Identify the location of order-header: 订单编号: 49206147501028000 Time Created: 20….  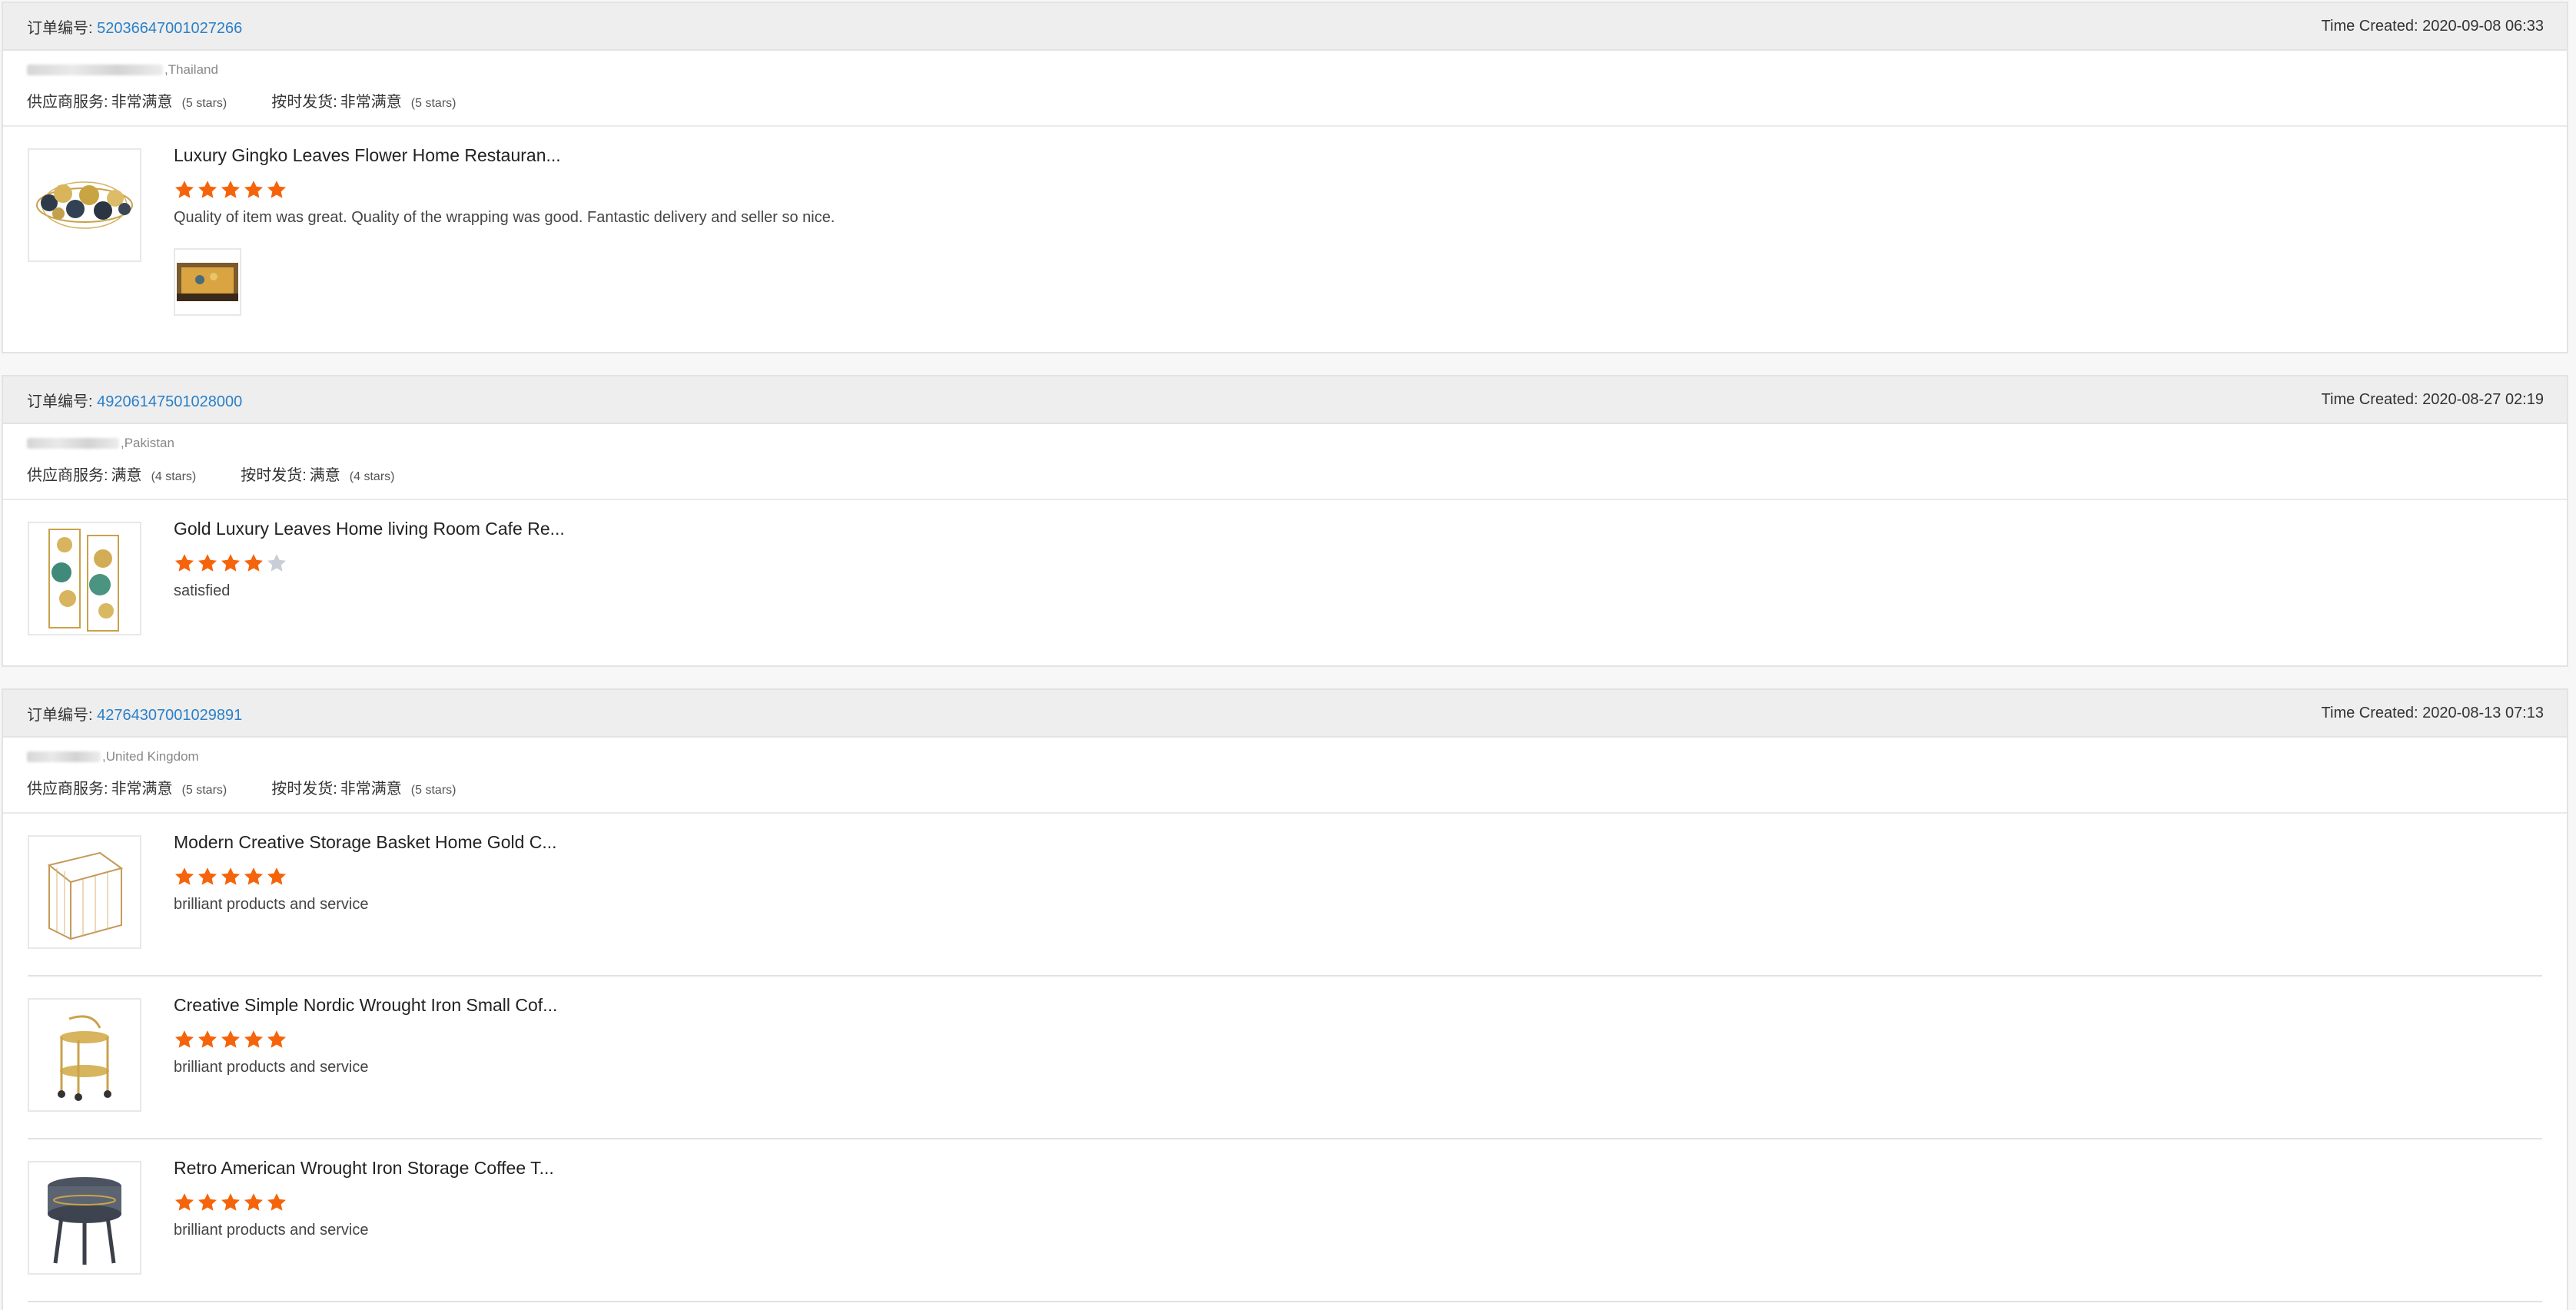
(1285, 400).